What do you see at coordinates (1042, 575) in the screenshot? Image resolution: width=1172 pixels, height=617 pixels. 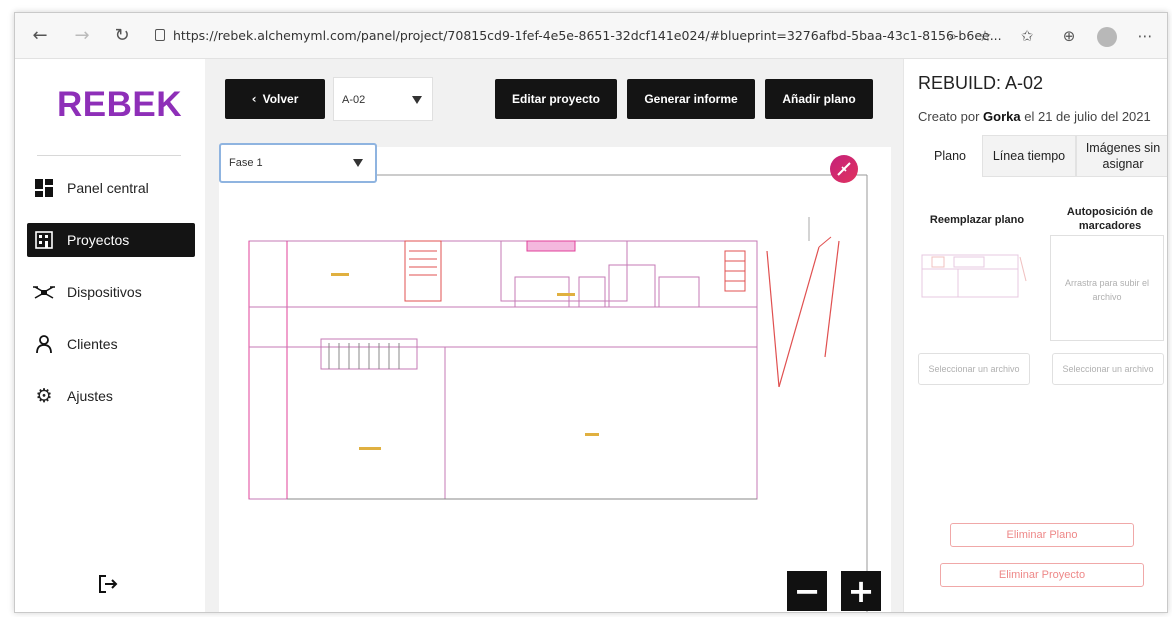 I see `delete-project-button: Eliminar Proyecto` at bounding box center [1042, 575].